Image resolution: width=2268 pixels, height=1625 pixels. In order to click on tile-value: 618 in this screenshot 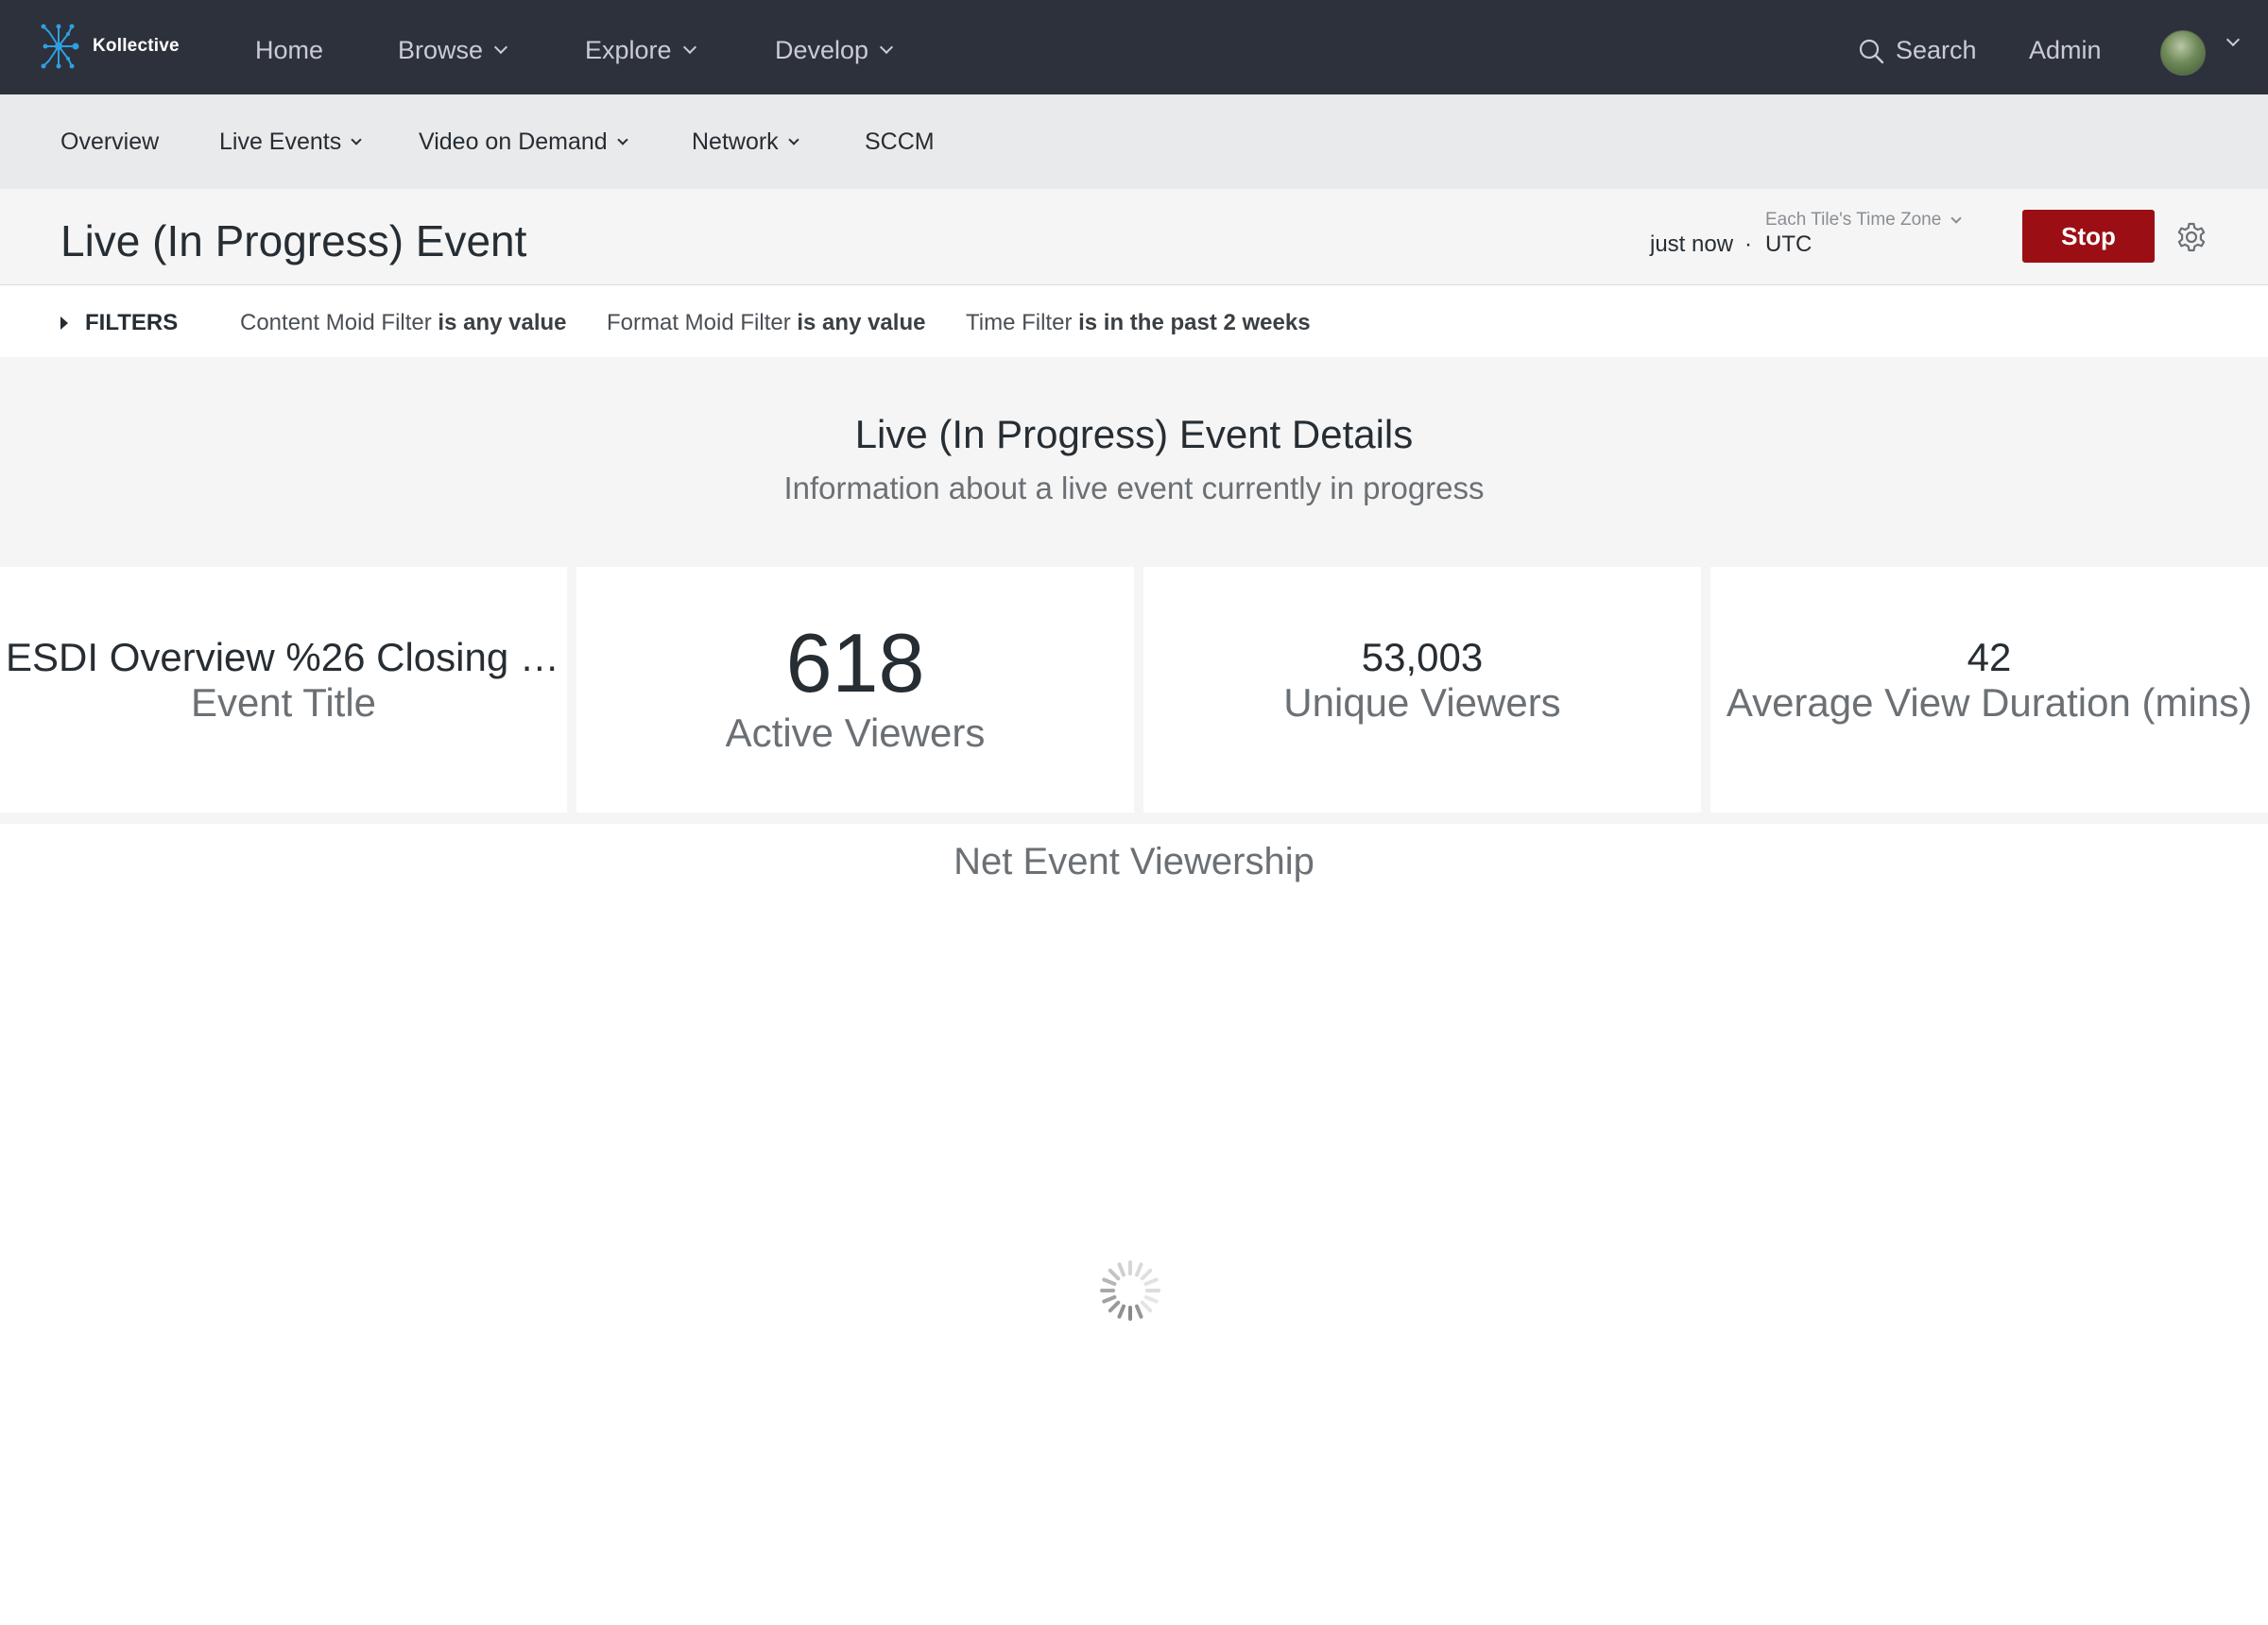, I will do `click(855, 663)`.